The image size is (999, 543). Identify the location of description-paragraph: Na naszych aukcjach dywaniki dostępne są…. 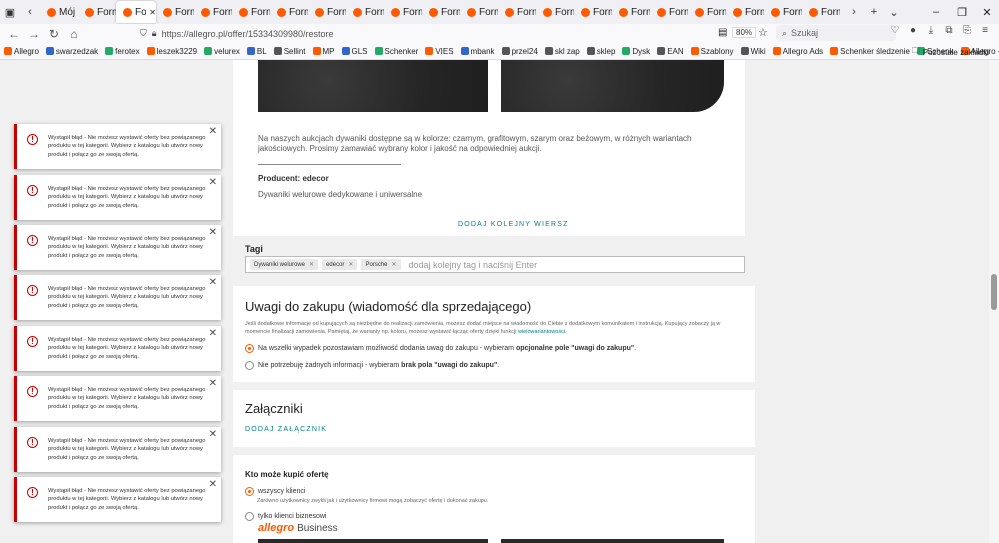
(475, 143).